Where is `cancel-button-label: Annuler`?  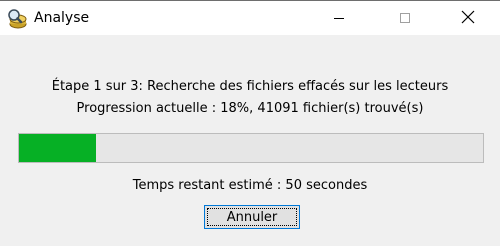
cancel-button-label: Annuler is located at coordinates (252, 217).